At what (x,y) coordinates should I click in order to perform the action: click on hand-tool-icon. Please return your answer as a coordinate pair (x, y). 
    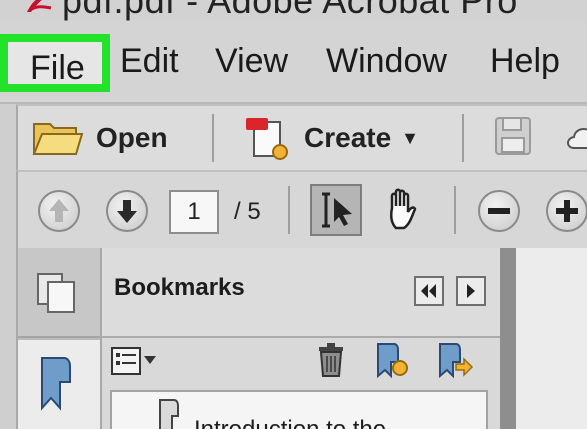
    Looking at the image, I should click on (403, 210).